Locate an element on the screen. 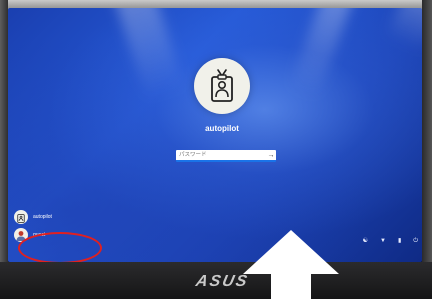 This screenshot has width=432, height=299. password-field: → is located at coordinates (226, 156).